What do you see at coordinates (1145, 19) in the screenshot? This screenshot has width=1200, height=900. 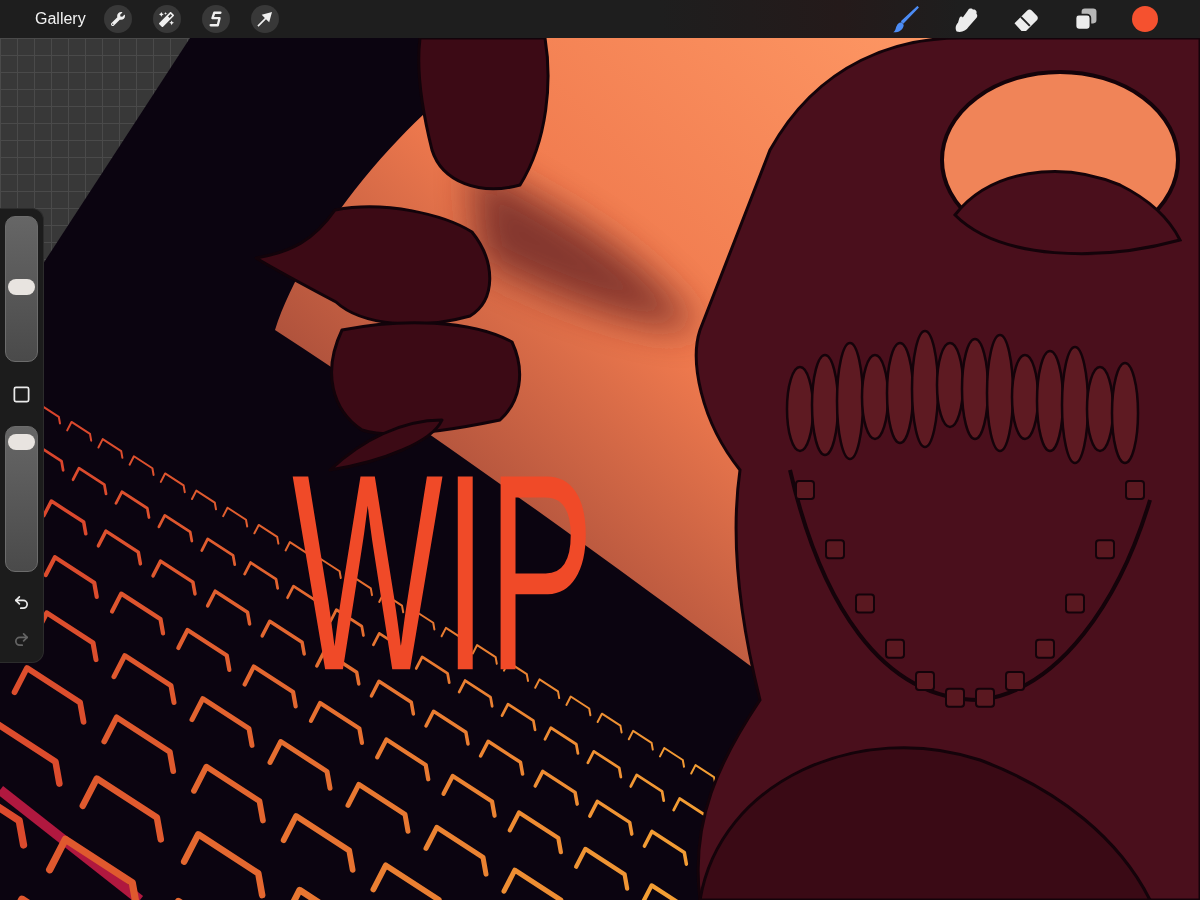 I see `color-swatch` at bounding box center [1145, 19].